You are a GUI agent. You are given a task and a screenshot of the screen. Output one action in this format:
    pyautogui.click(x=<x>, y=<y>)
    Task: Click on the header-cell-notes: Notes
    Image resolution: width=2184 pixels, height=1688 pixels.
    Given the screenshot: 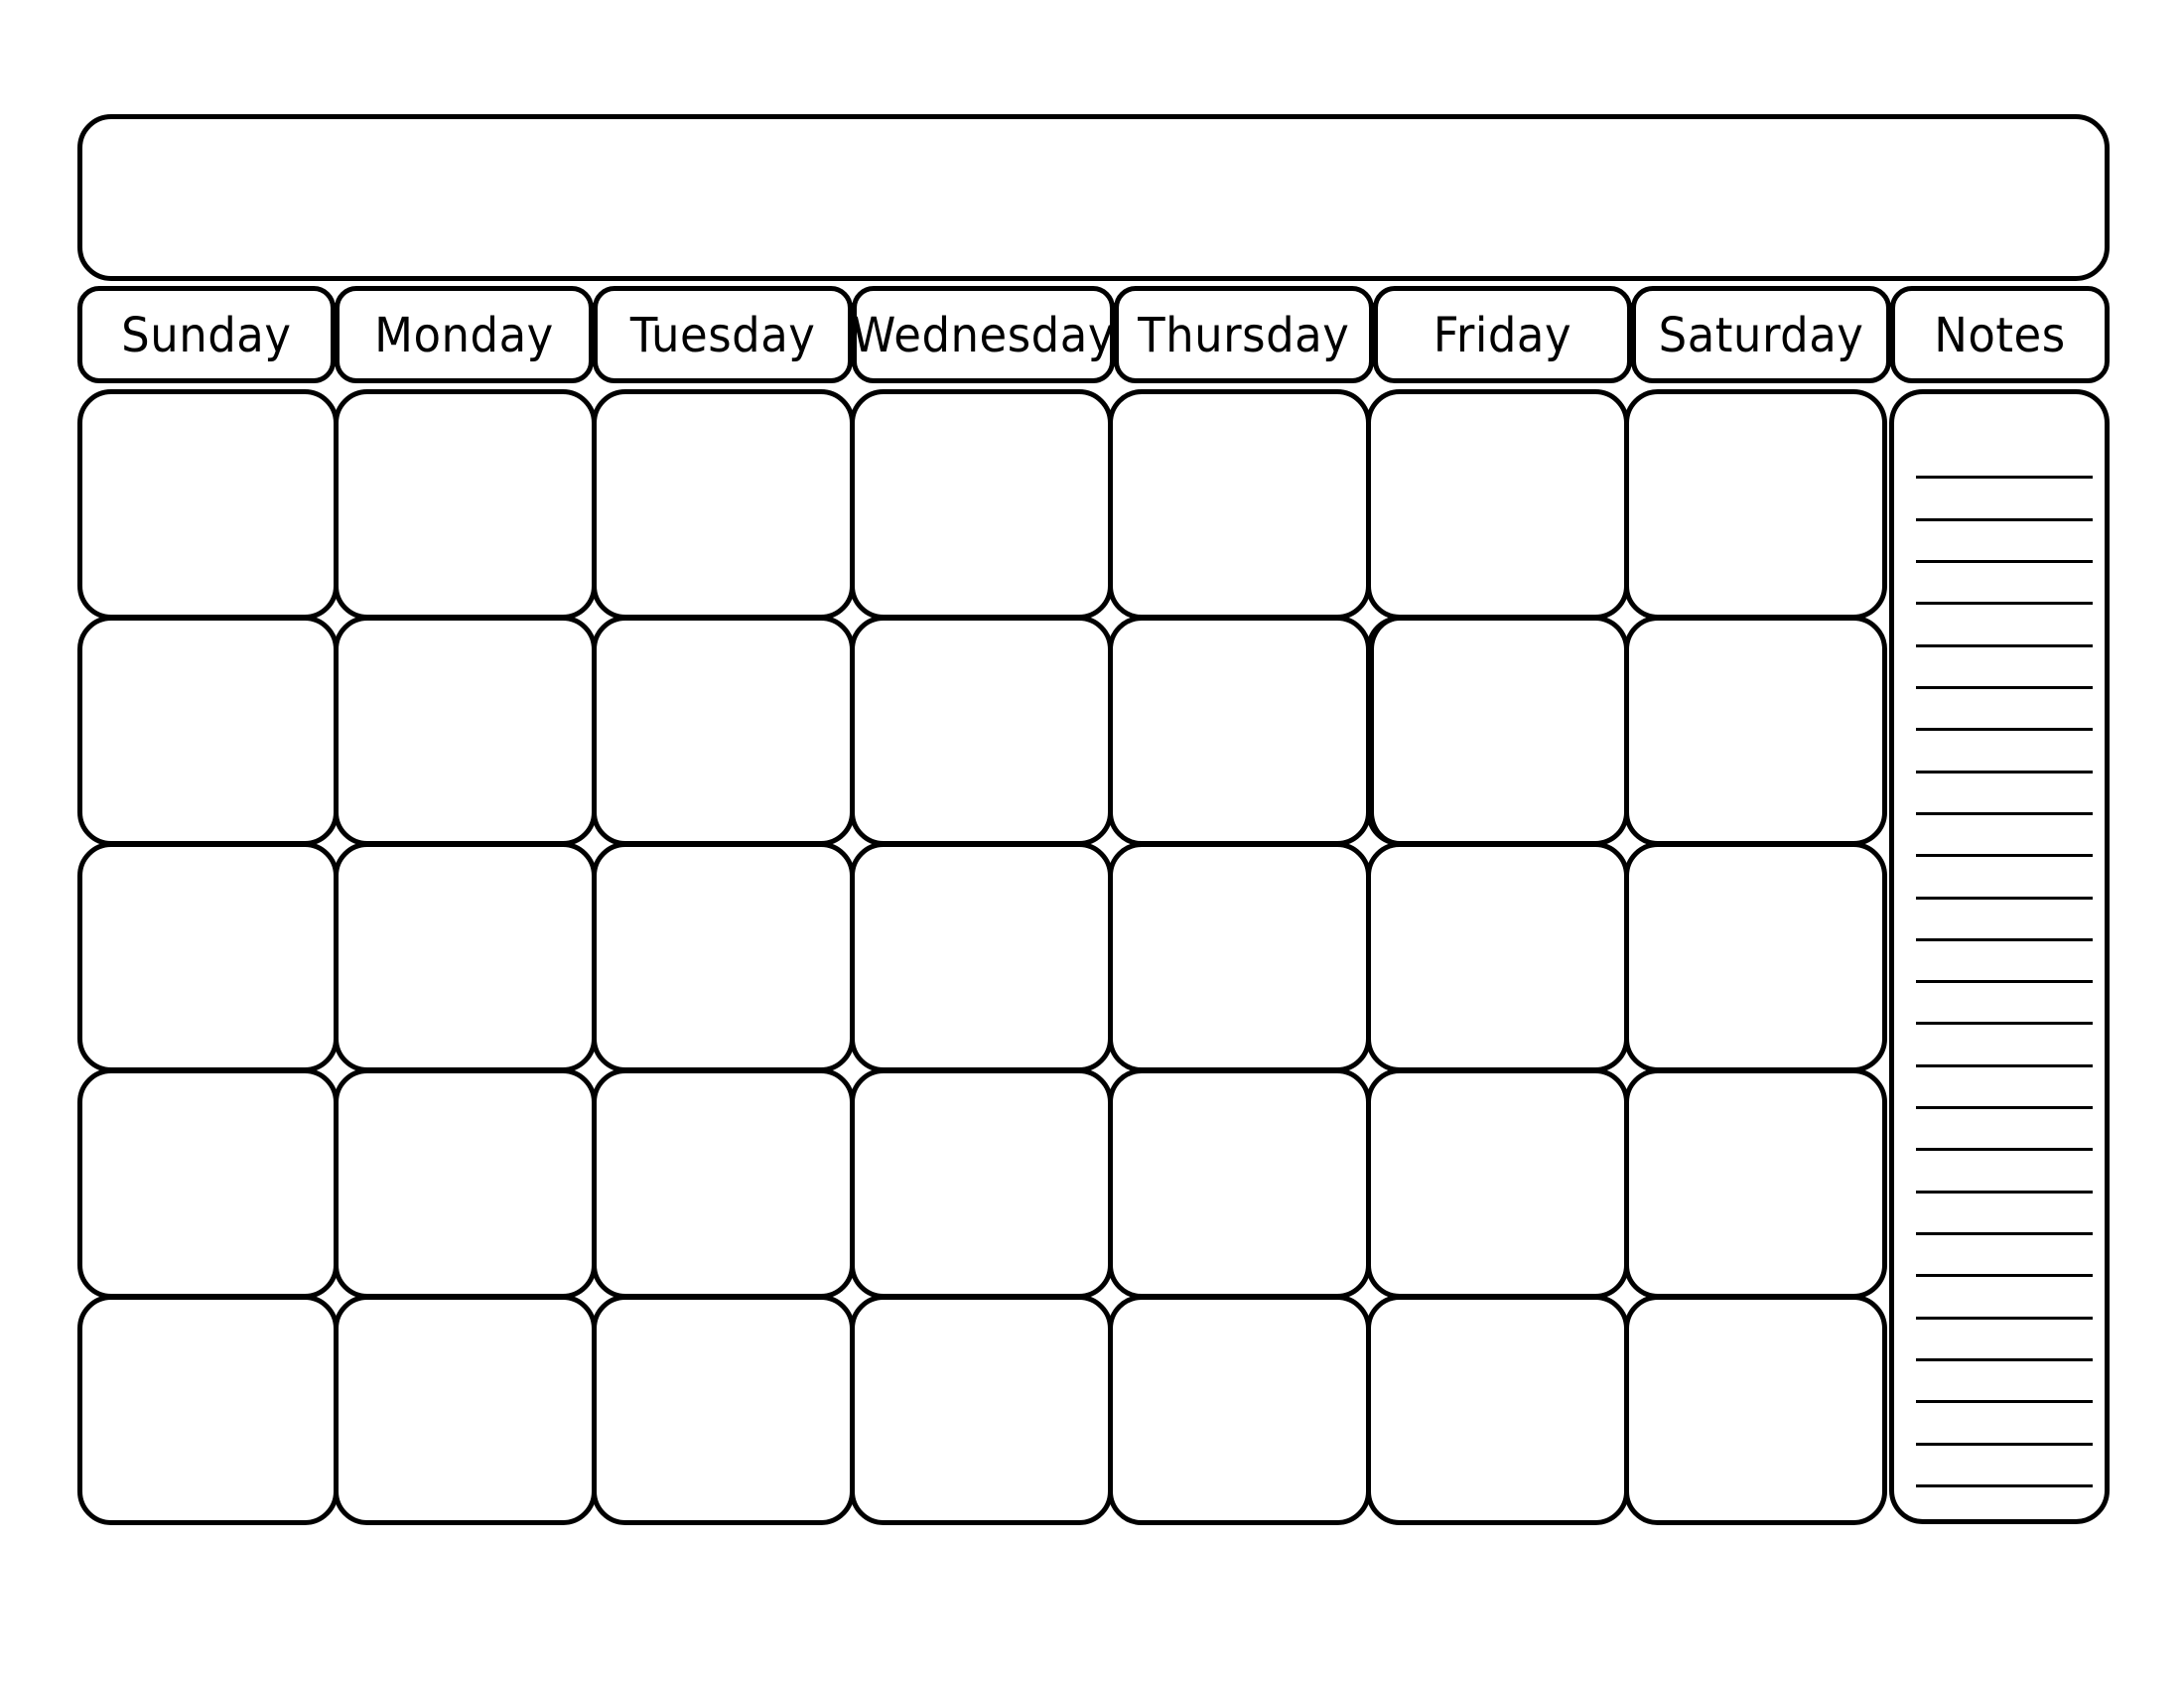 What is the action you would take?
    pyautogui.click(x=2000, y=334)
    